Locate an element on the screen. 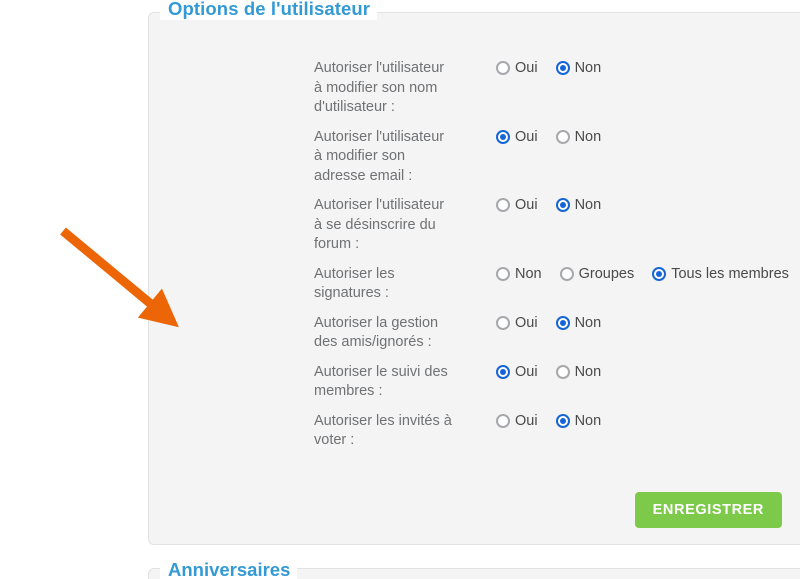 Image resolution: width=800 pixels, height=579 pixels. option-row: Autoriser le suivi des membres : Oui Non is located at coordinates (557, 381).